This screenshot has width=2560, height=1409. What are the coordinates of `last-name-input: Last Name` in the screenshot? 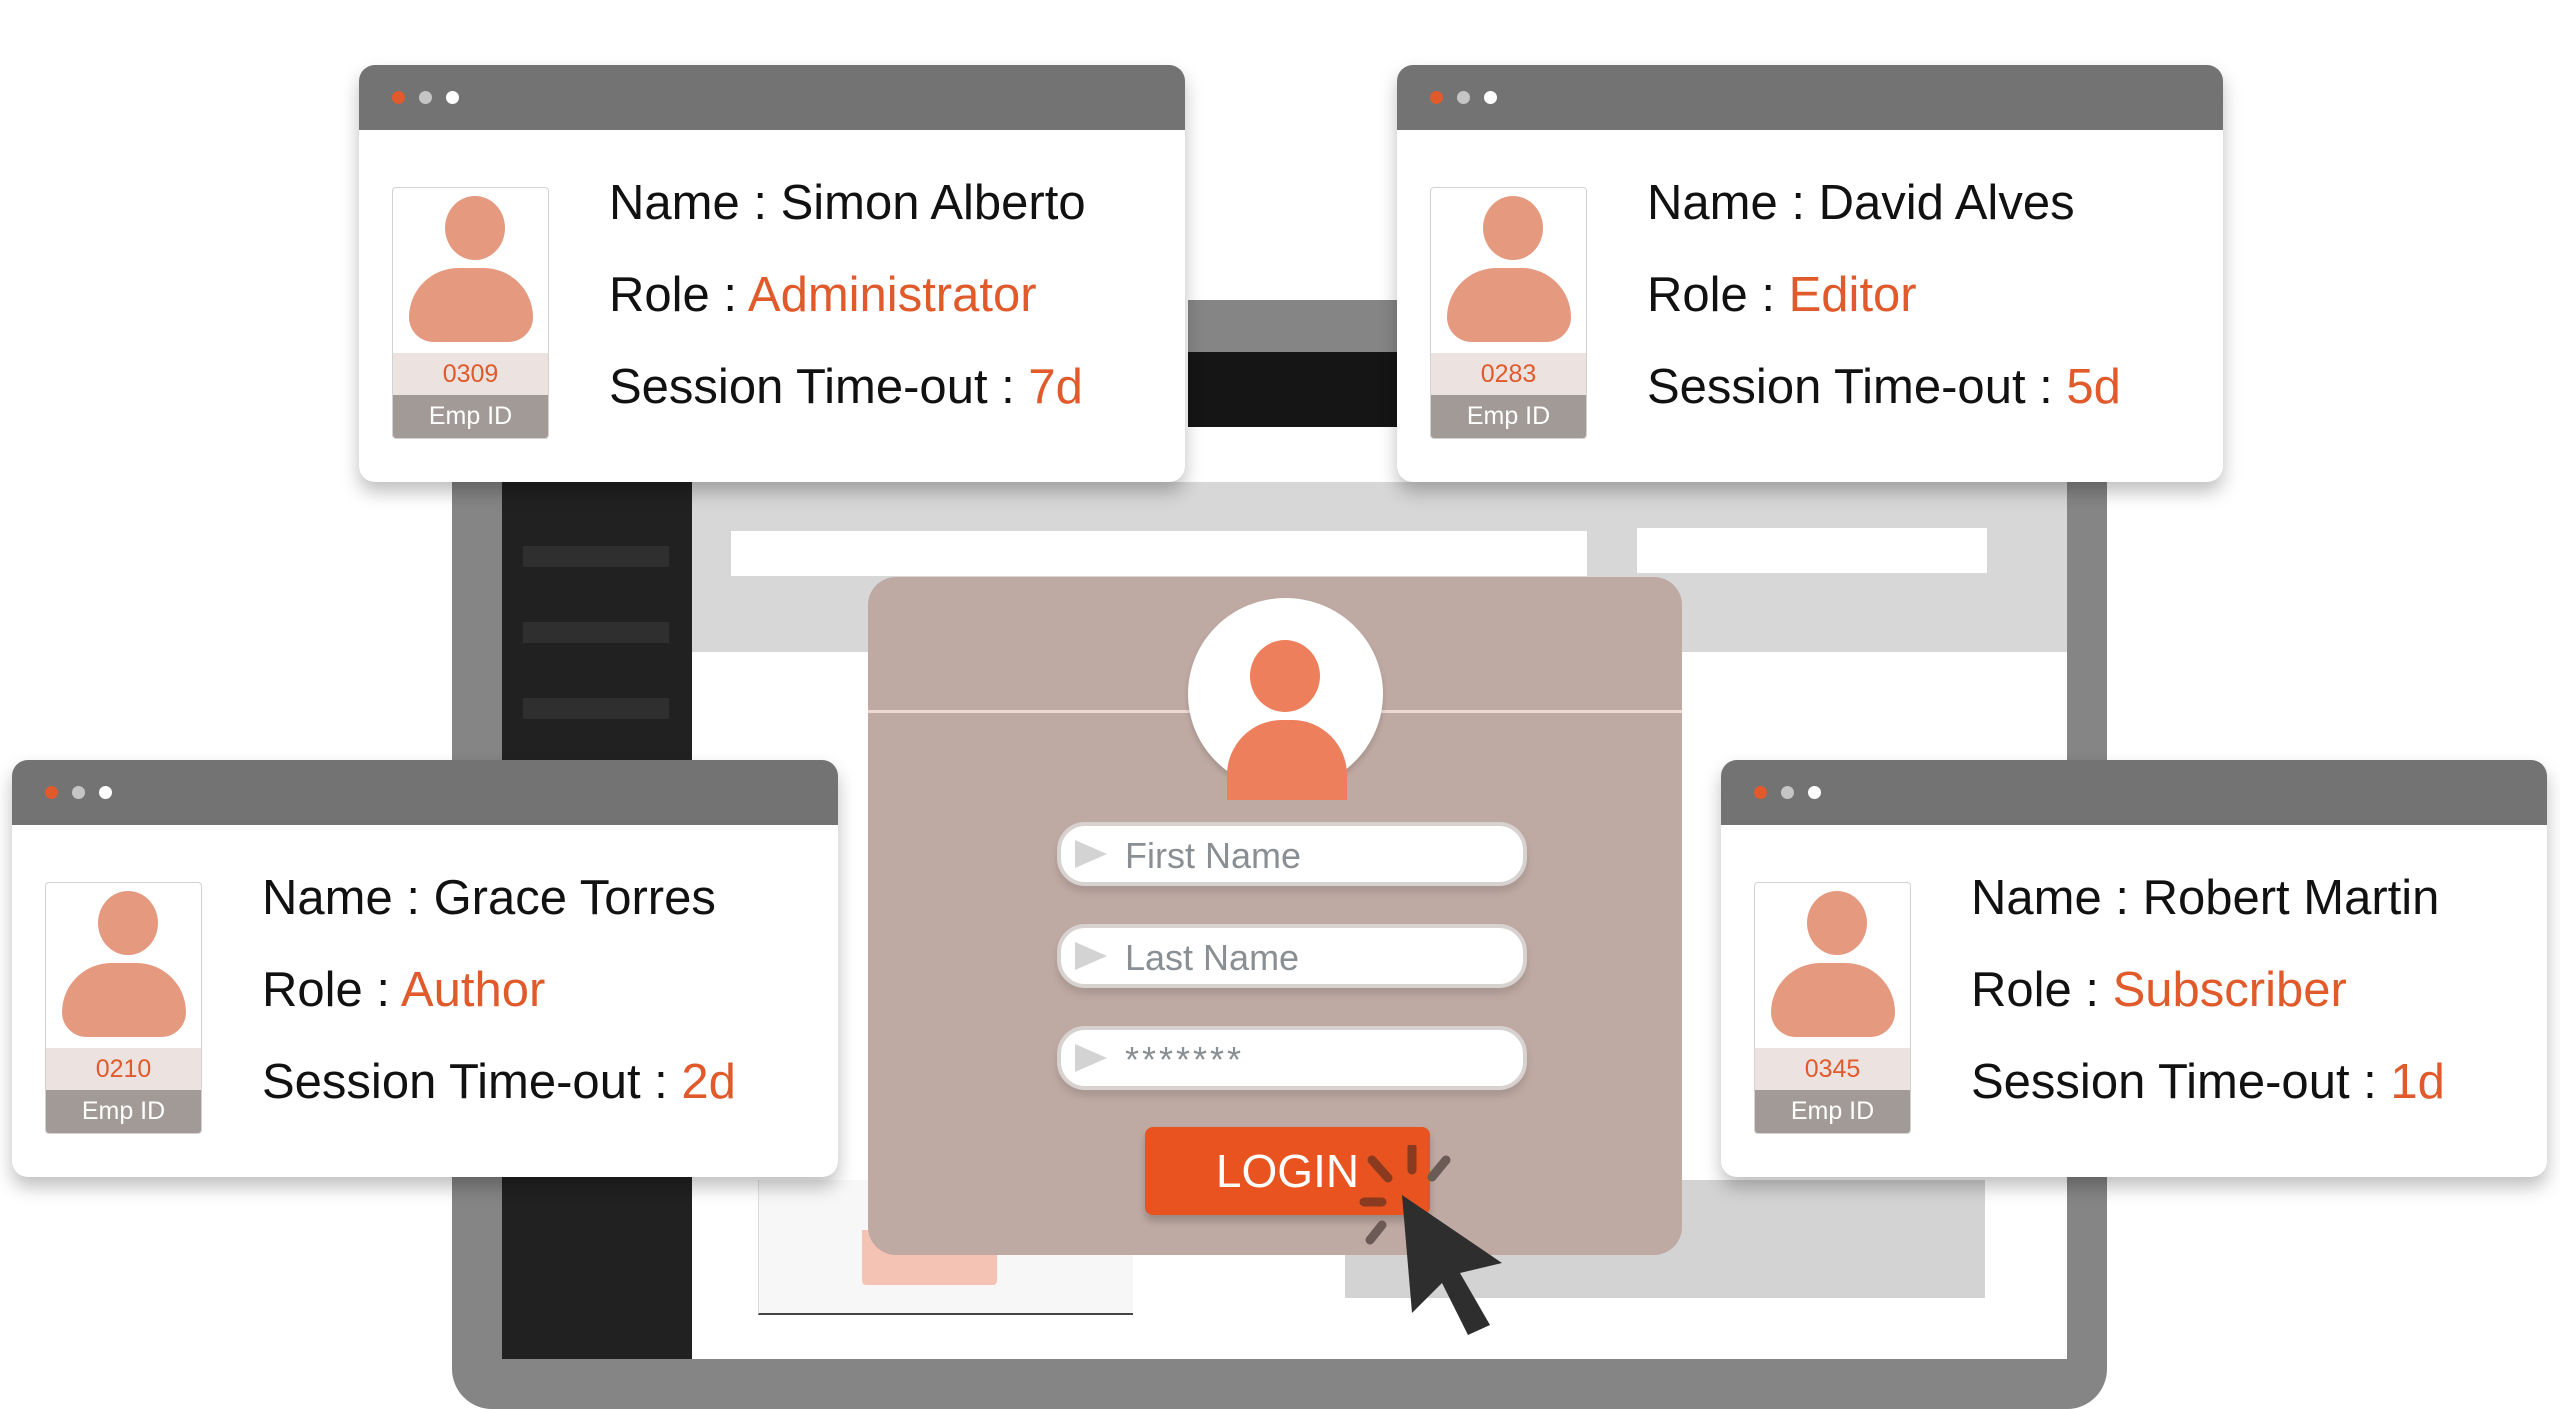 It's located at (1292, 956).